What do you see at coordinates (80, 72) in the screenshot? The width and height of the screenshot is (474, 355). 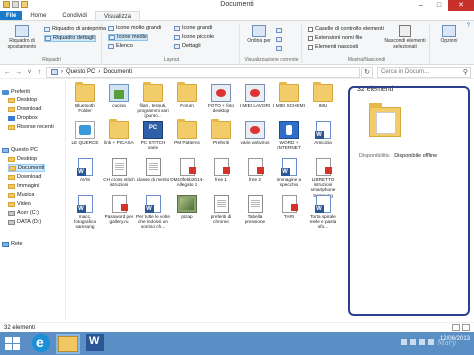 I see `breadcrumb-this-pc: Questo PC` at bounding box center [80, 72].